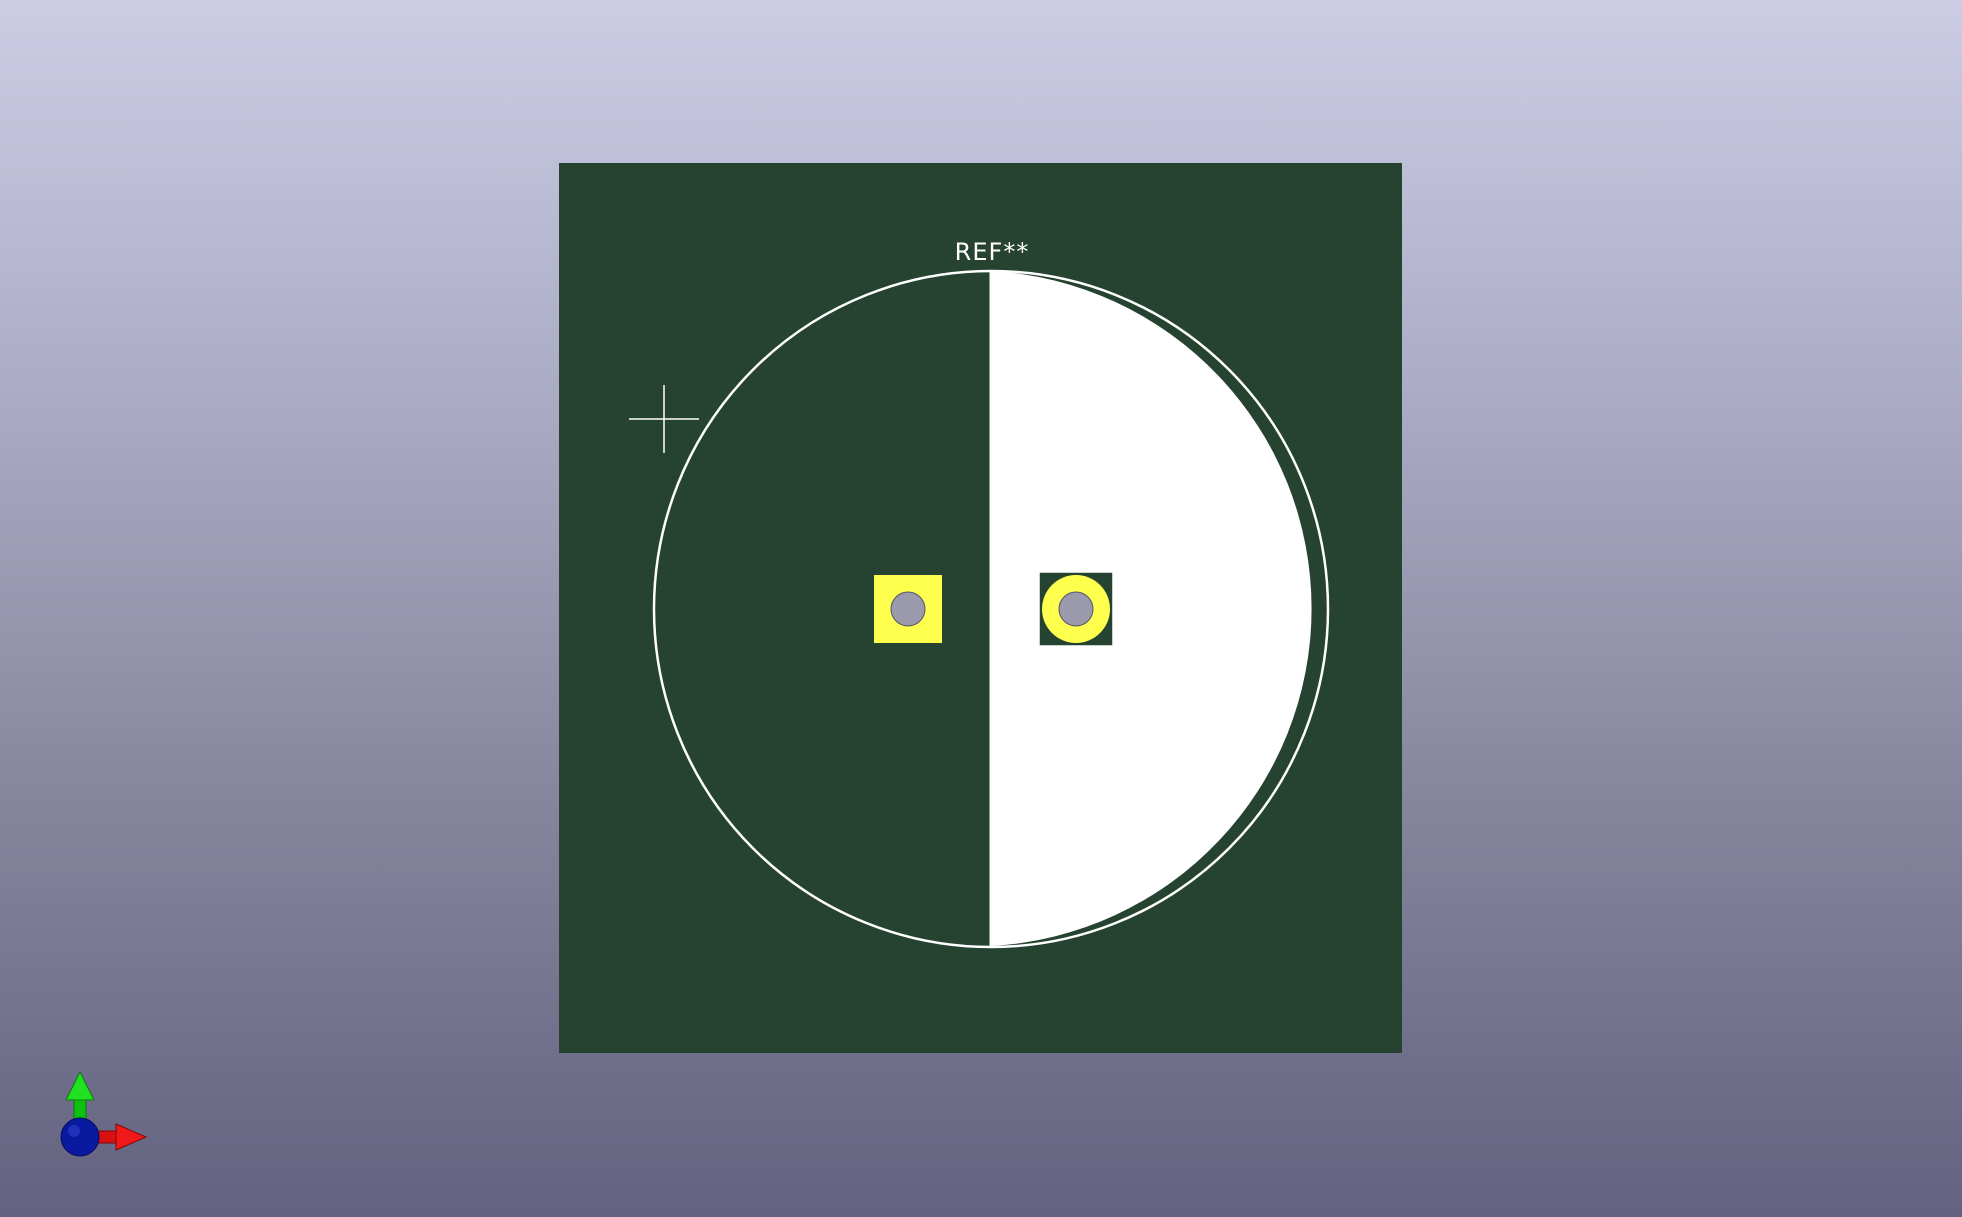  What do you see at coordinates (80, 1098) in the screenshot?
I see `y-axis-arrow-icon` at bounding box center [80, 1098].